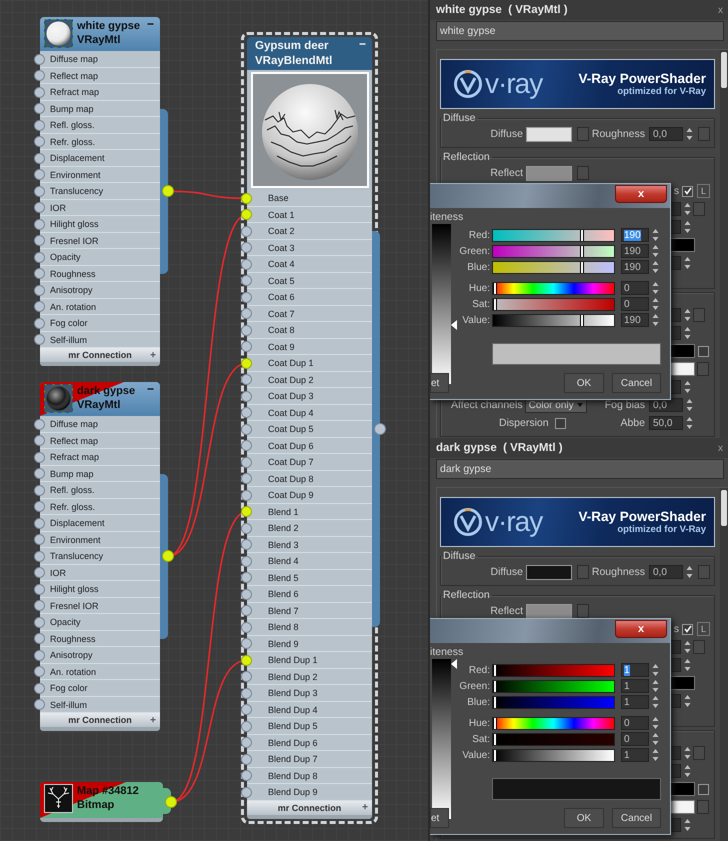 This screenshot has width=728, height=841. I want to click on slot-row: Refract map, so click(97, 92).